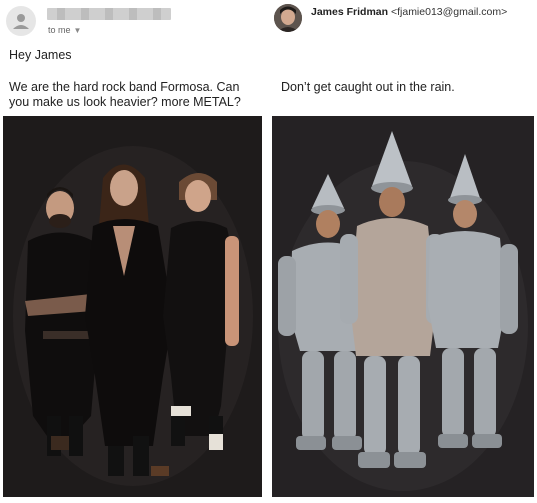 The image size is (537, 503). What do you see at coordinates (109, 14) in the screenshot?
I see `redacted-sender` at bounding box center [109, 14].